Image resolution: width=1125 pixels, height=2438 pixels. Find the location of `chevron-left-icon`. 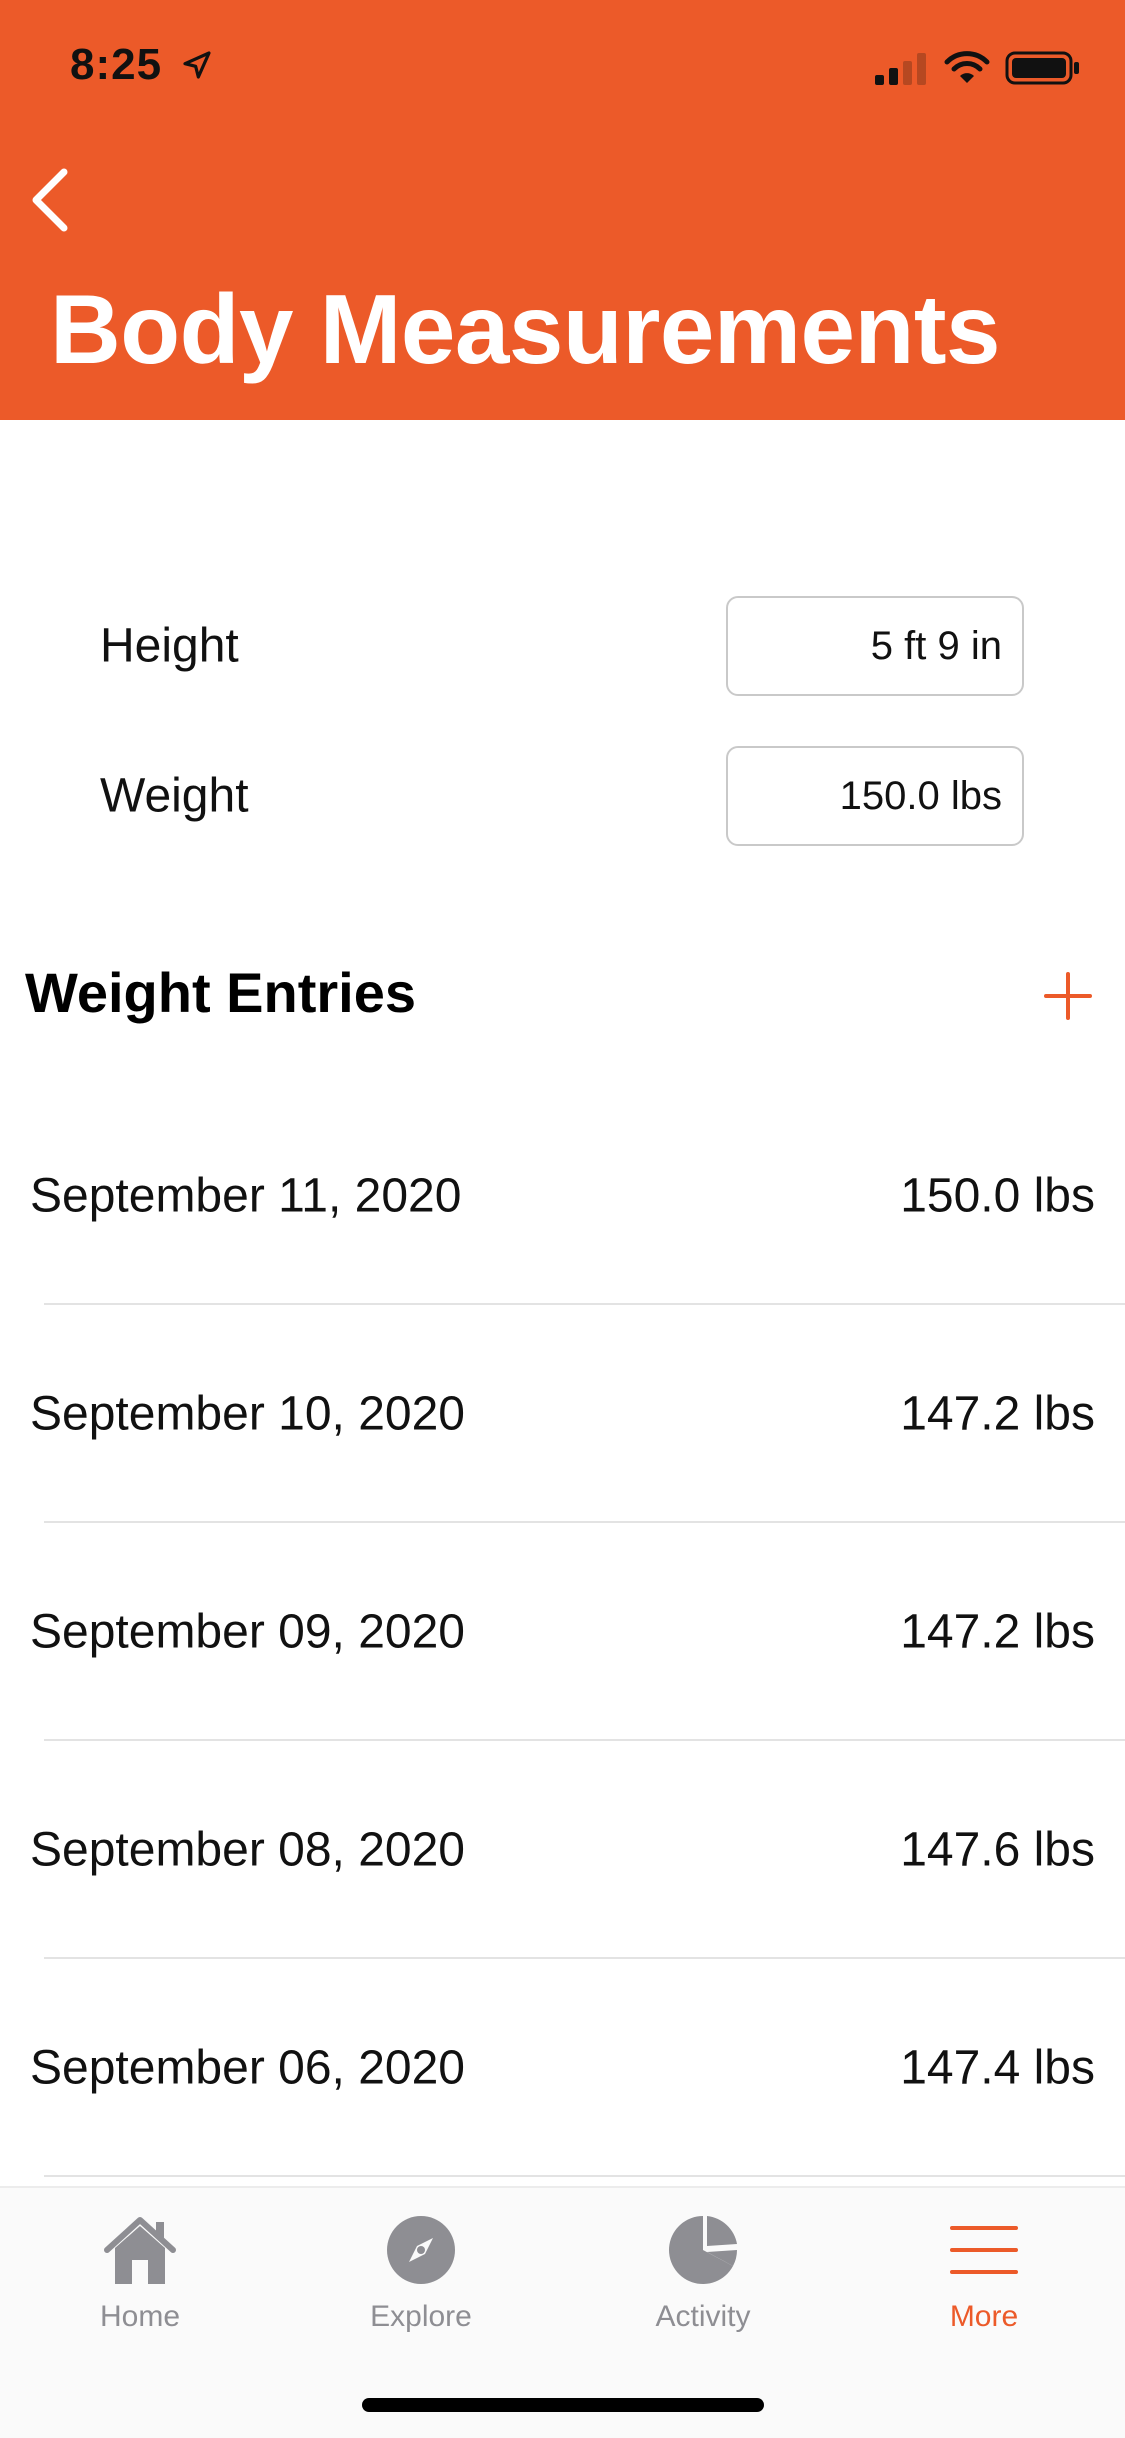

chevron-left-icon is located at coordinates (50, 200).